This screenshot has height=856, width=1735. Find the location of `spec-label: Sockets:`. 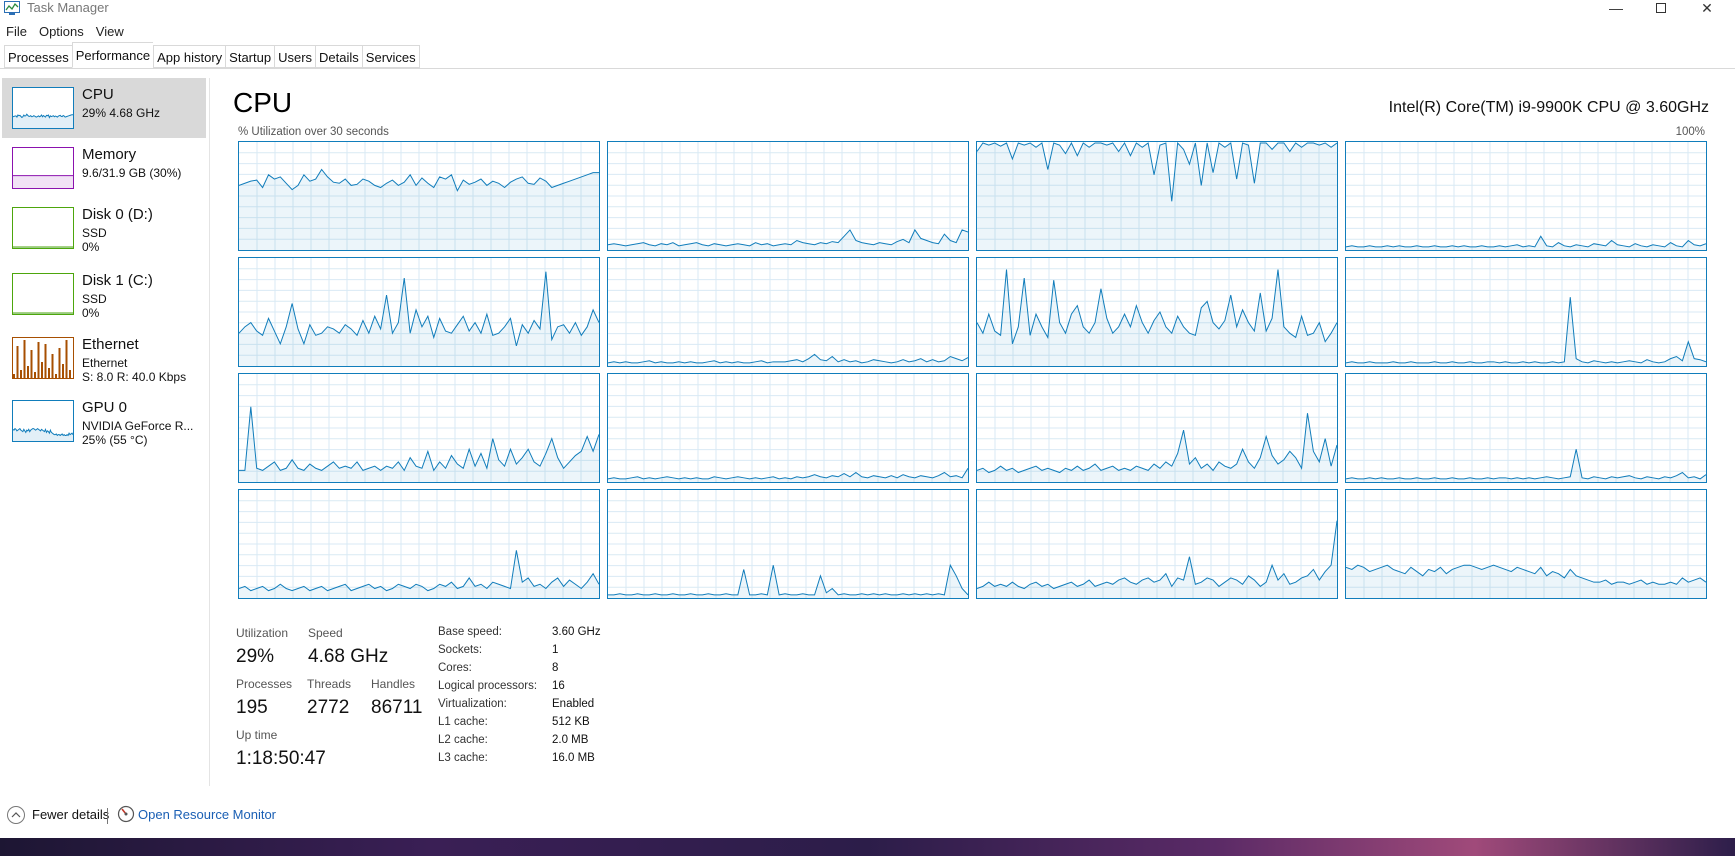

spec-label: Sockets: is located at coordinates (460, 650).